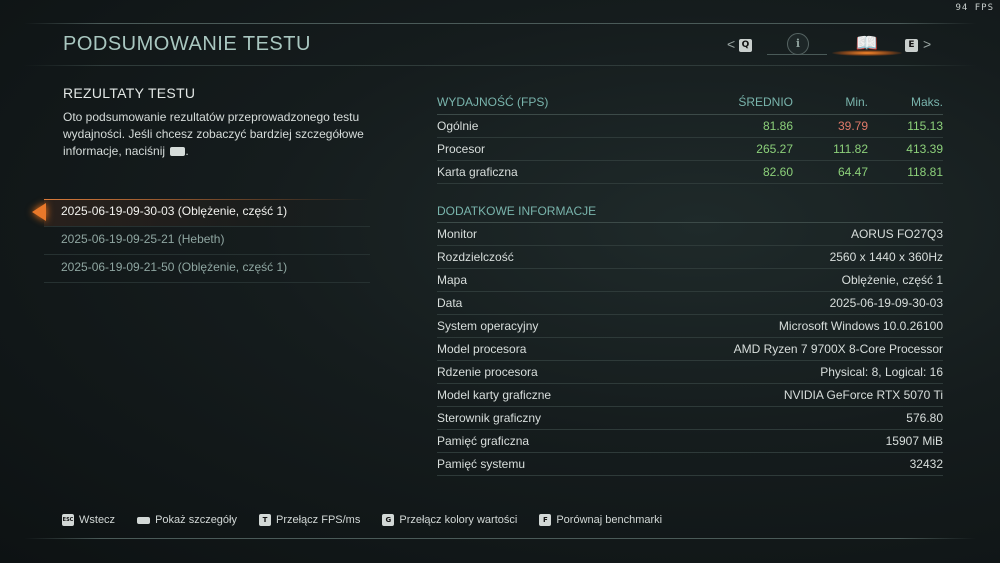  I want to click on page-title: PODSUMOWANIE TESTU, so click(187, 44).